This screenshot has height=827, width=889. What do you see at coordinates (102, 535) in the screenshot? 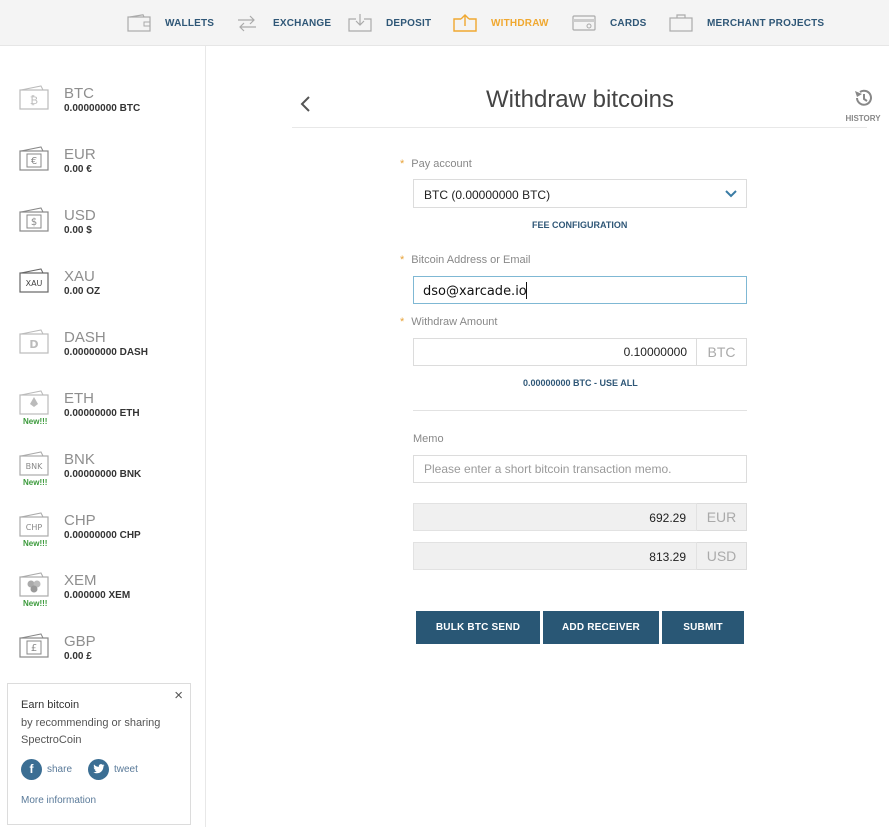
I see `wallet-balance: 0.00000000 CHP` at bounding box center [102, 535].